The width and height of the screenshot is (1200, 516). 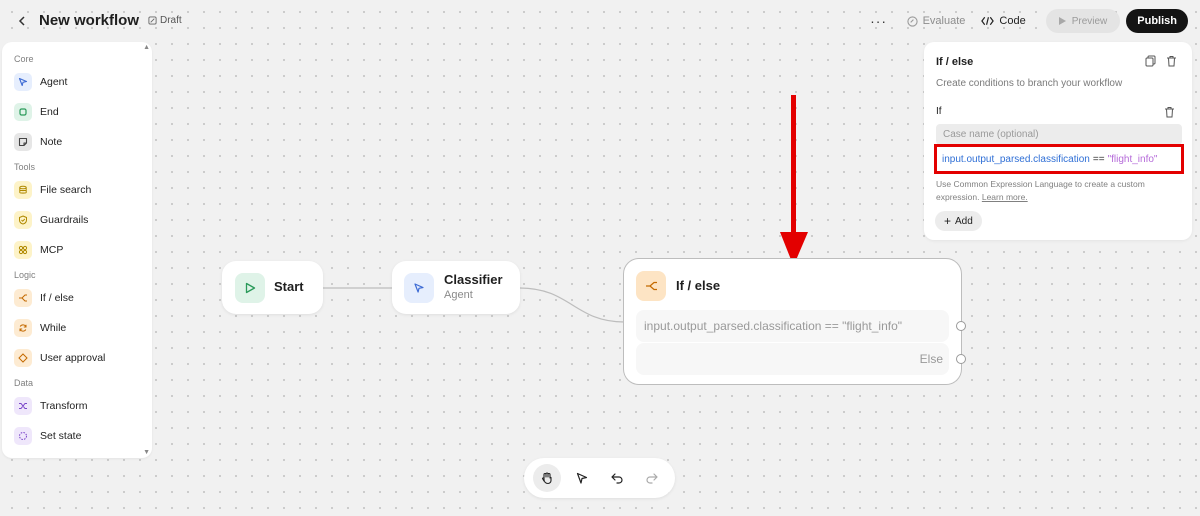 What do you see at coordinates (458, 295) in the screenshot?
I see `classifier-node-type: Agent` at bounding box center [458, 295].